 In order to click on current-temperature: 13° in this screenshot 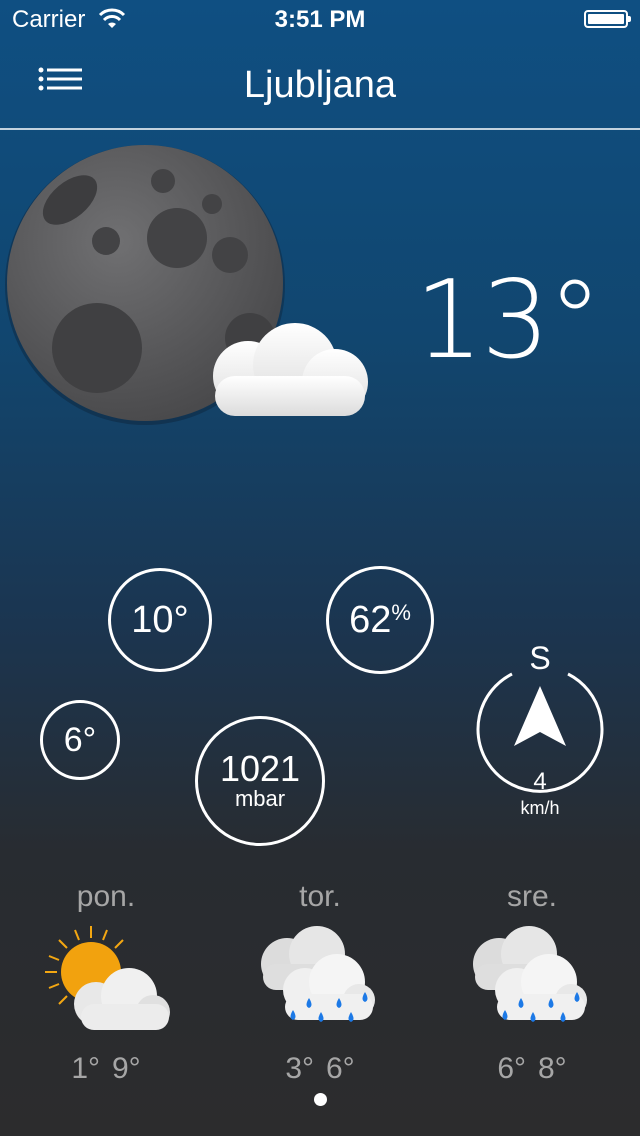, I will do `click(508, 320)`.